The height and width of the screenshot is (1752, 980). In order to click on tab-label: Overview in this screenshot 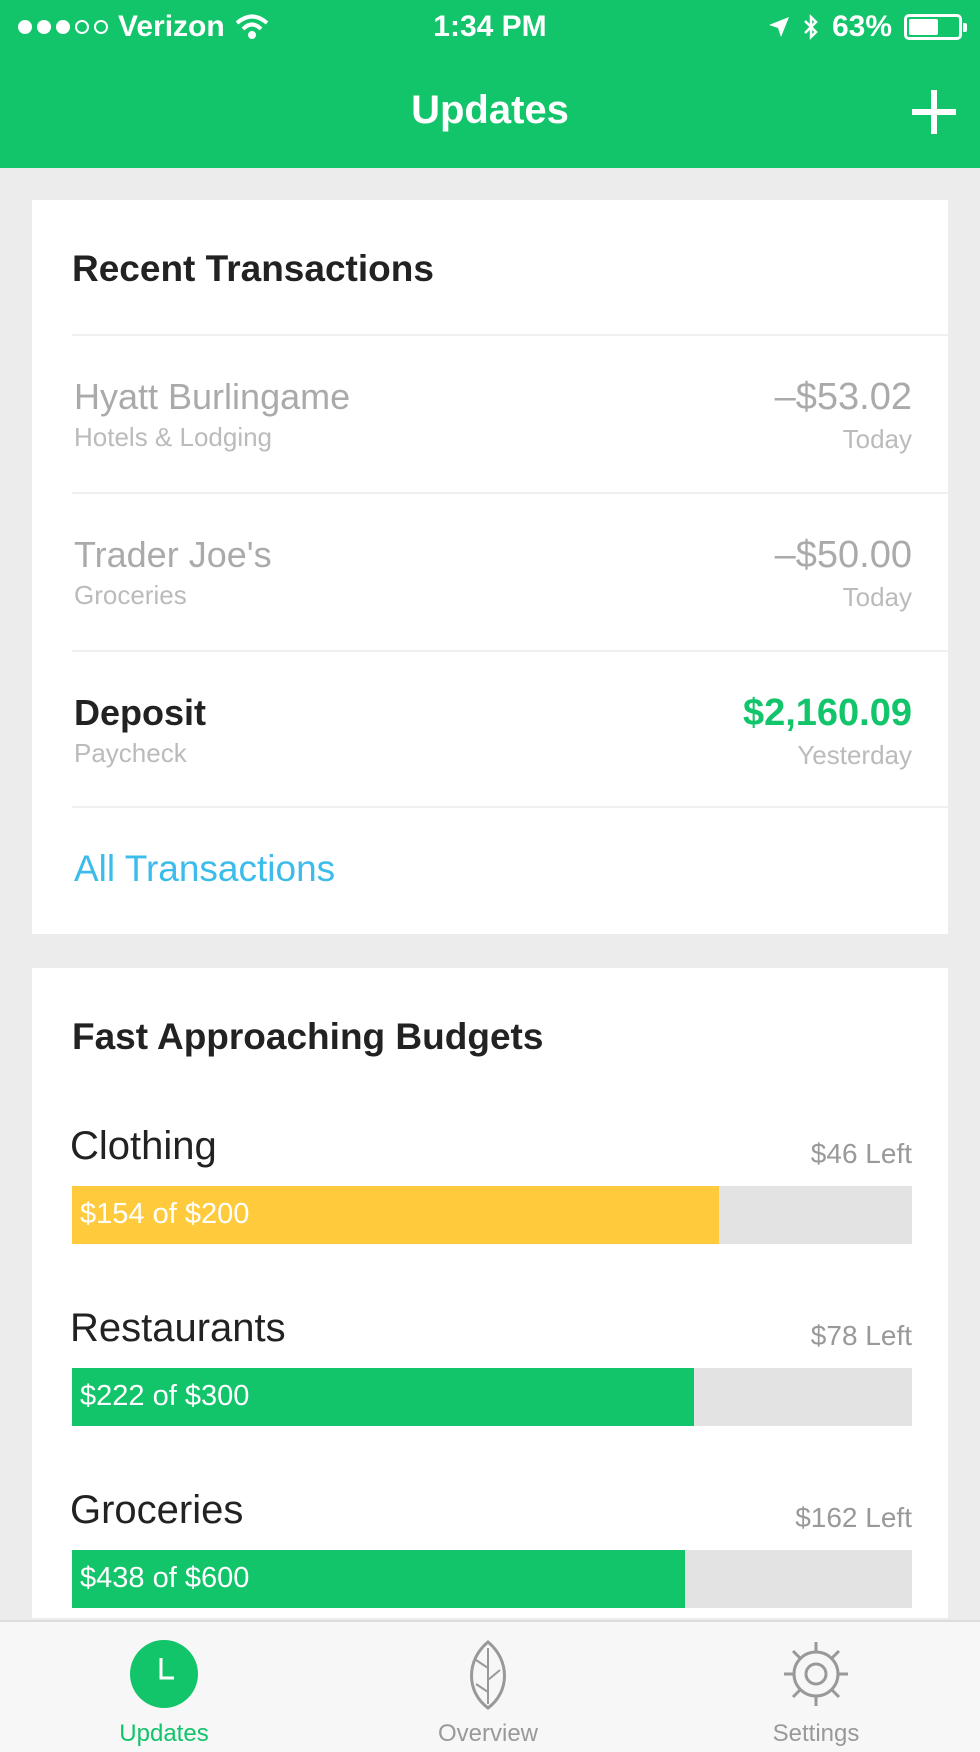, I will do `click(488, 1733)`.